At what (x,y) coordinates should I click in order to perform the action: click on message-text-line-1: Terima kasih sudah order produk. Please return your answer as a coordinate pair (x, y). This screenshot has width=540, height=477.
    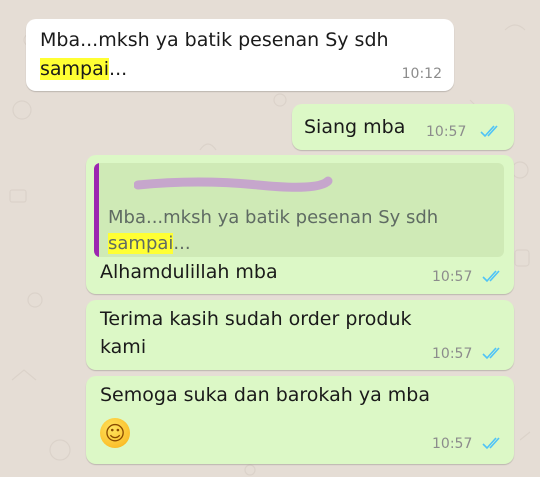
    Looking at the image, I should click on (256, 319).